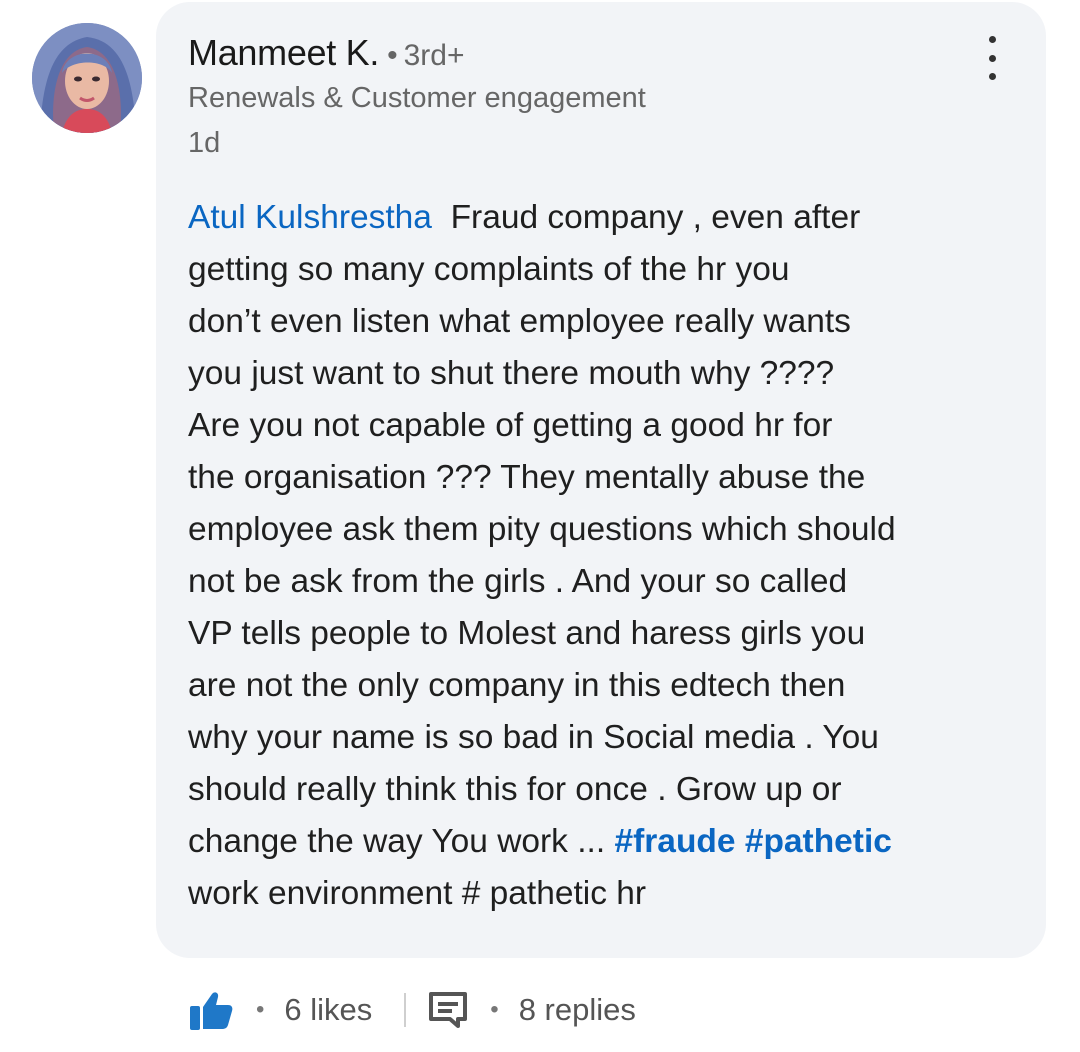 Image resolution: width=1080 pixels, height=1052 pixels. I want to click on comment-timestamp: 1d, so click(204, 143).